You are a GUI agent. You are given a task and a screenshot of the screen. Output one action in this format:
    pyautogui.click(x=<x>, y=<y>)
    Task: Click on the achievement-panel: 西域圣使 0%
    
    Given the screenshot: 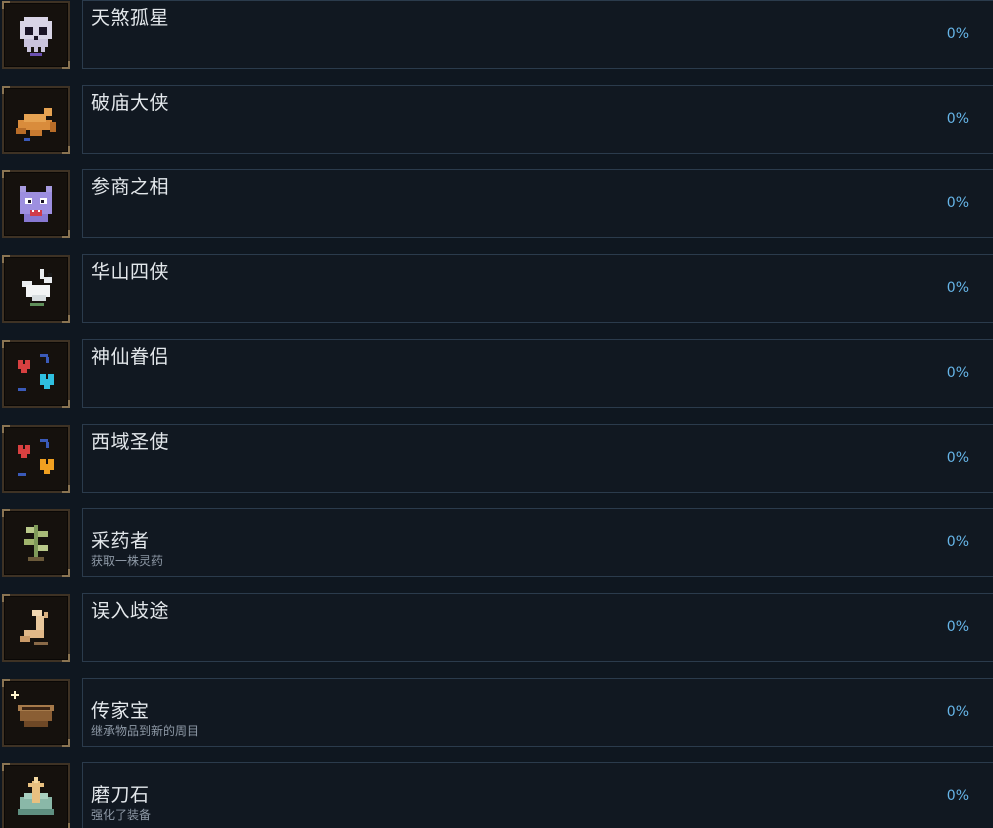 What is the action you would take?
    pyautogui.click(x=537, y=458)
    